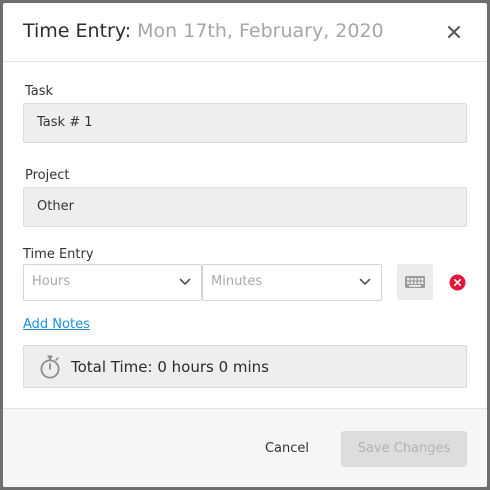 The width and height of the screenshot is (490, 490). What do you see at coordinates (260, 31) in the screenshot?
I see `dialog-title-date: Mon 17th, February, 2020` at bounding box center [260, 31].